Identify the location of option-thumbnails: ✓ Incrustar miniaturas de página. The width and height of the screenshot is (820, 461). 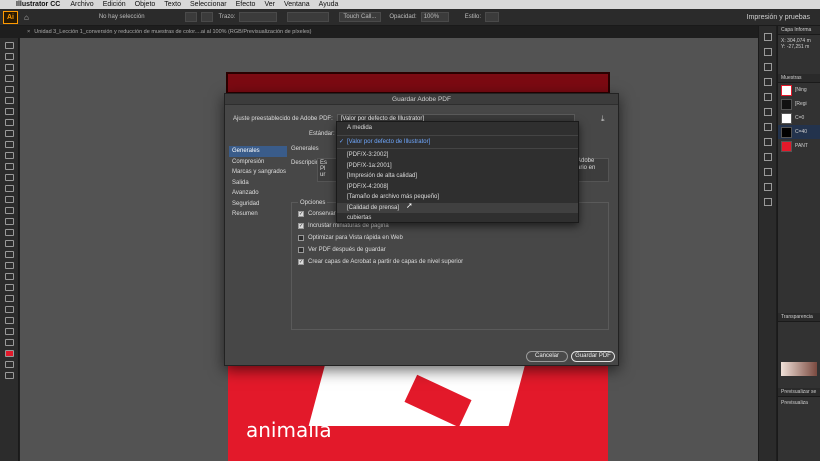
(343, 226).